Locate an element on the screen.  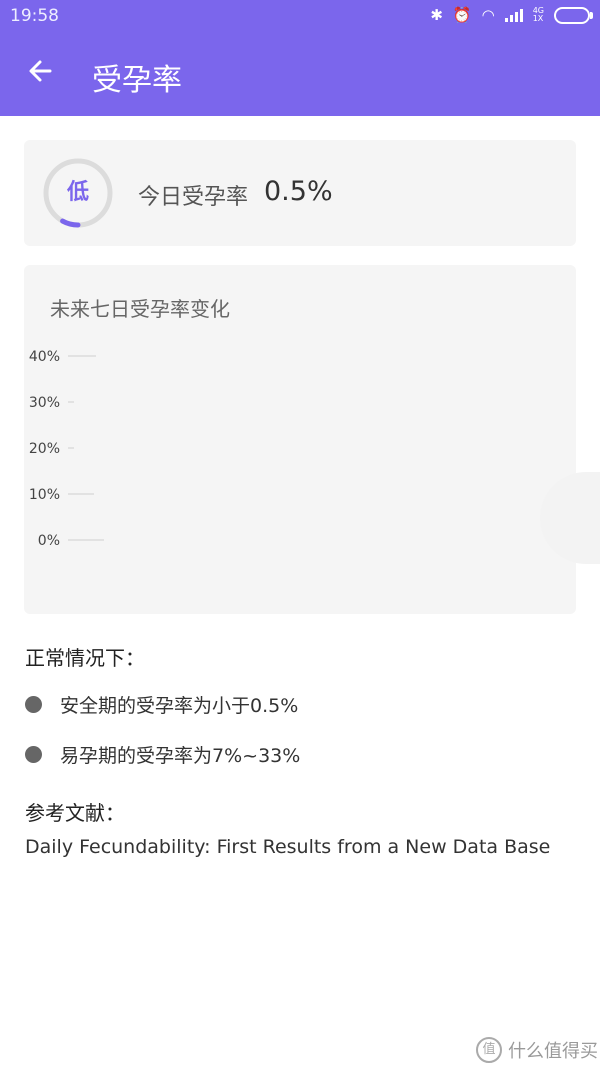
rate-chart: 40% 30% 20% 10% 0% is located at coordinates (66, 449).